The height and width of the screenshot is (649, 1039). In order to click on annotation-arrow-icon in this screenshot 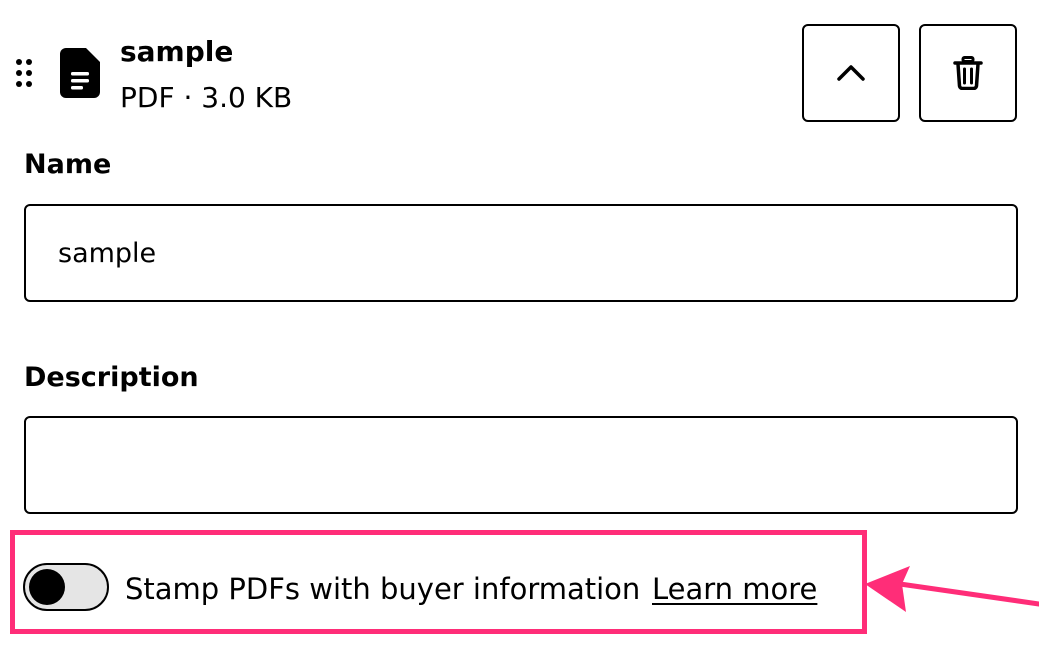, I will do `click(952, 589)`.